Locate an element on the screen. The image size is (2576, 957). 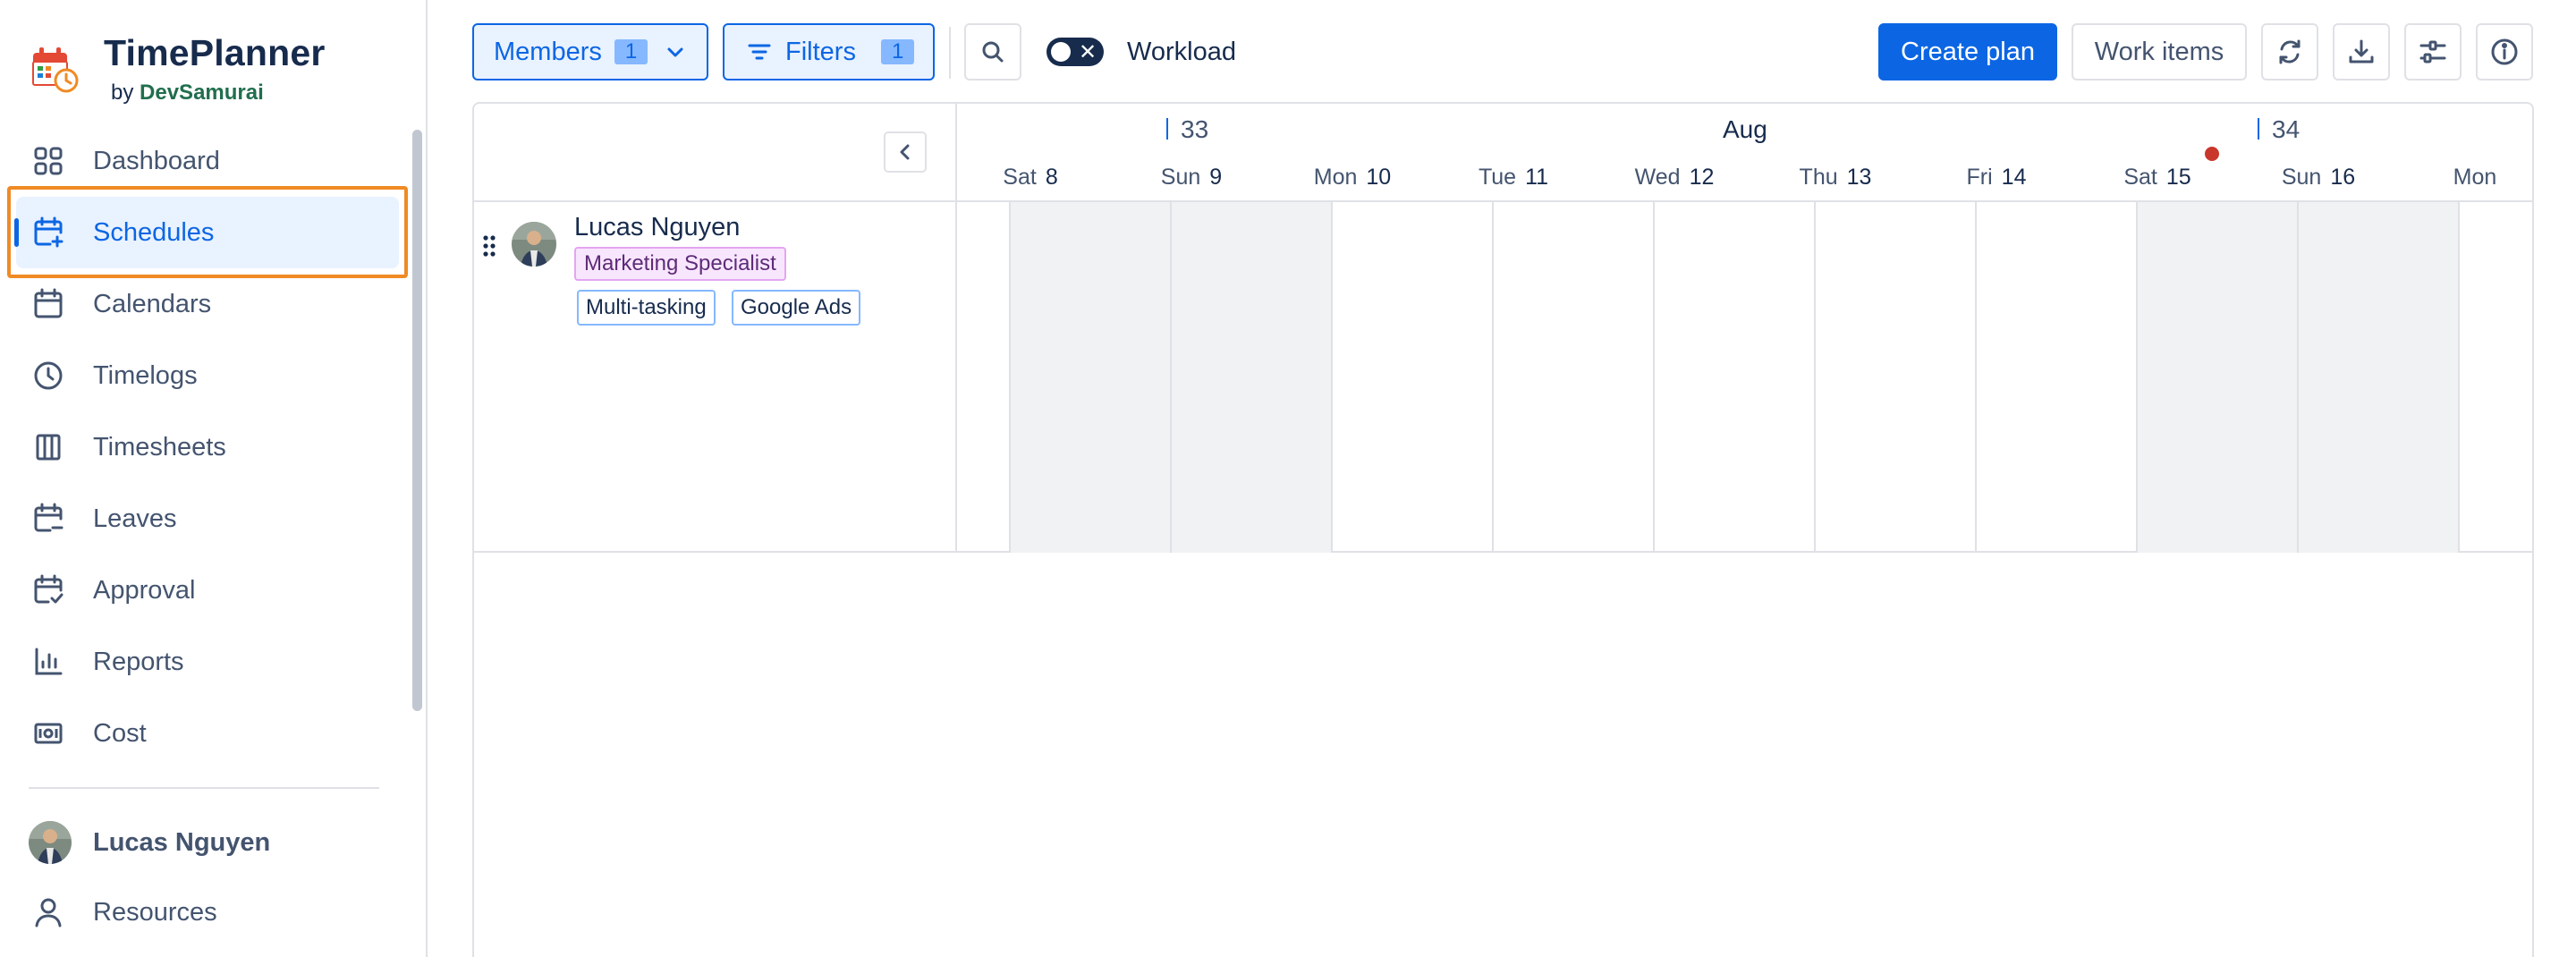
sidebar-item-schedules: Schedules is located at coordinates (206, 232).